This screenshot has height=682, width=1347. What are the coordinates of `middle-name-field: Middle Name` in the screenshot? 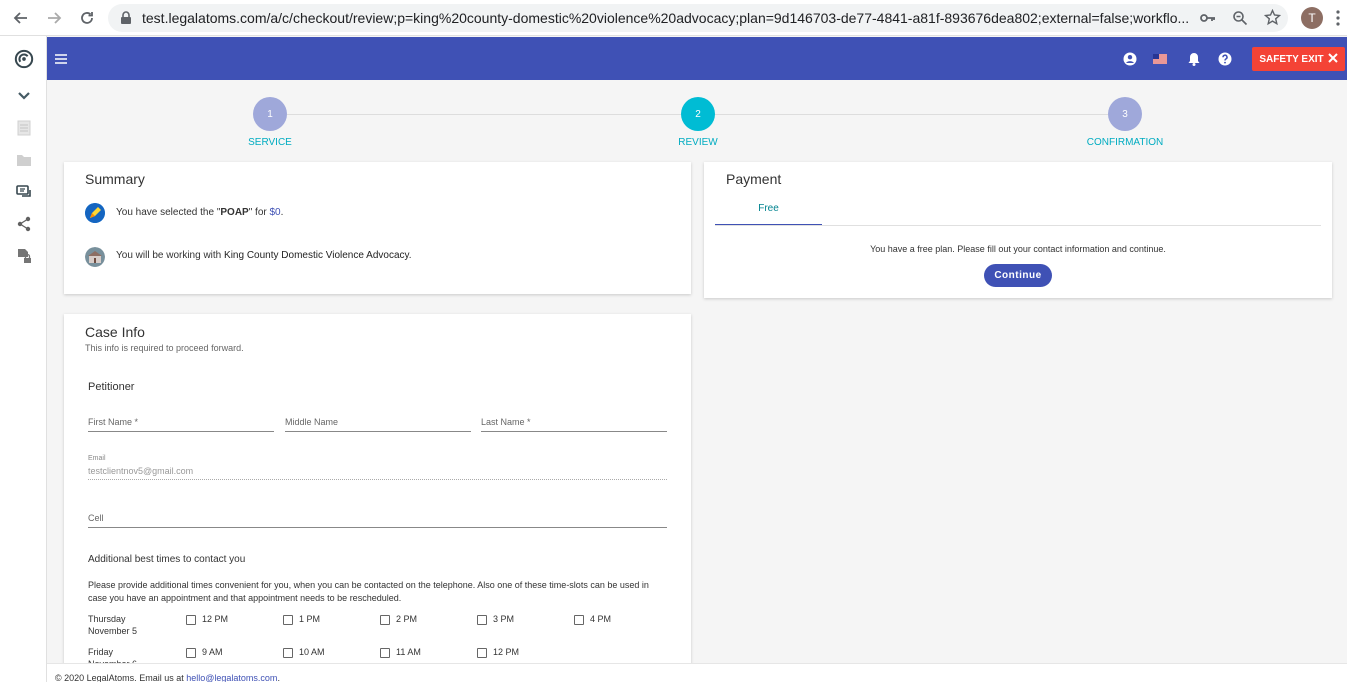 It's located at (378, 422).